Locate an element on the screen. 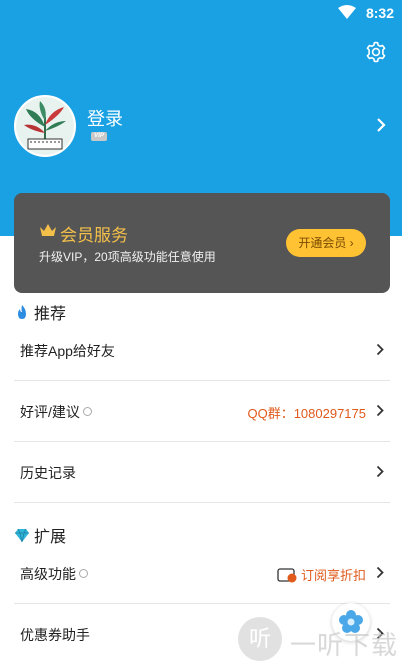  row-coupon-label: 优惠券助手 is located at coordinates (55, 635).